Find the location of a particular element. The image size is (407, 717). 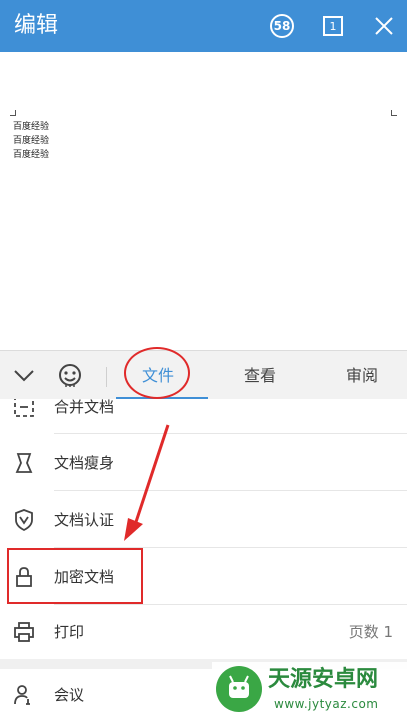

tab-review: 审阅 is located at coordinates (362, 376).